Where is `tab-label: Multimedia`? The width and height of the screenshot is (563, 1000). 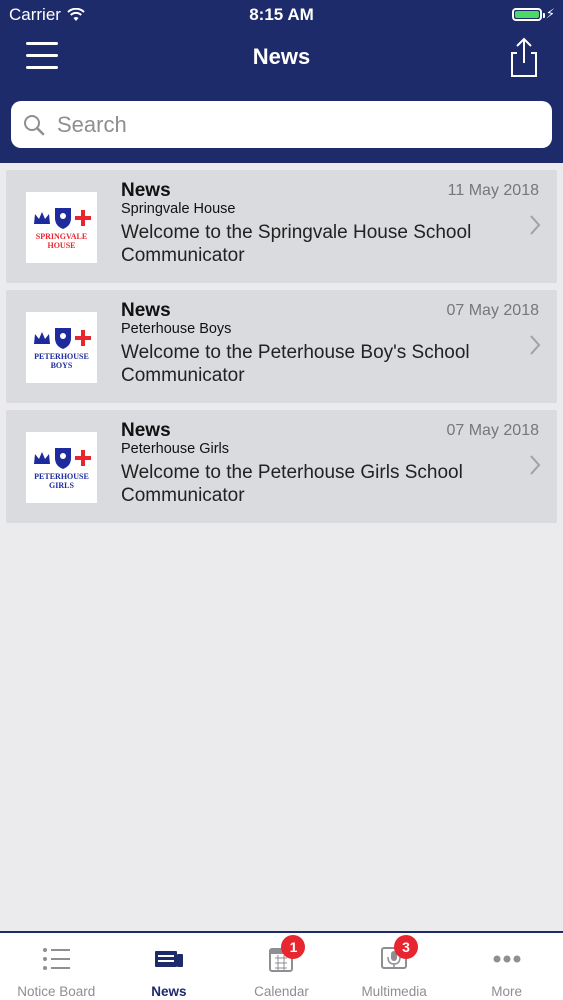 tab-label: Multimedia is located at coordinates (394, 991).